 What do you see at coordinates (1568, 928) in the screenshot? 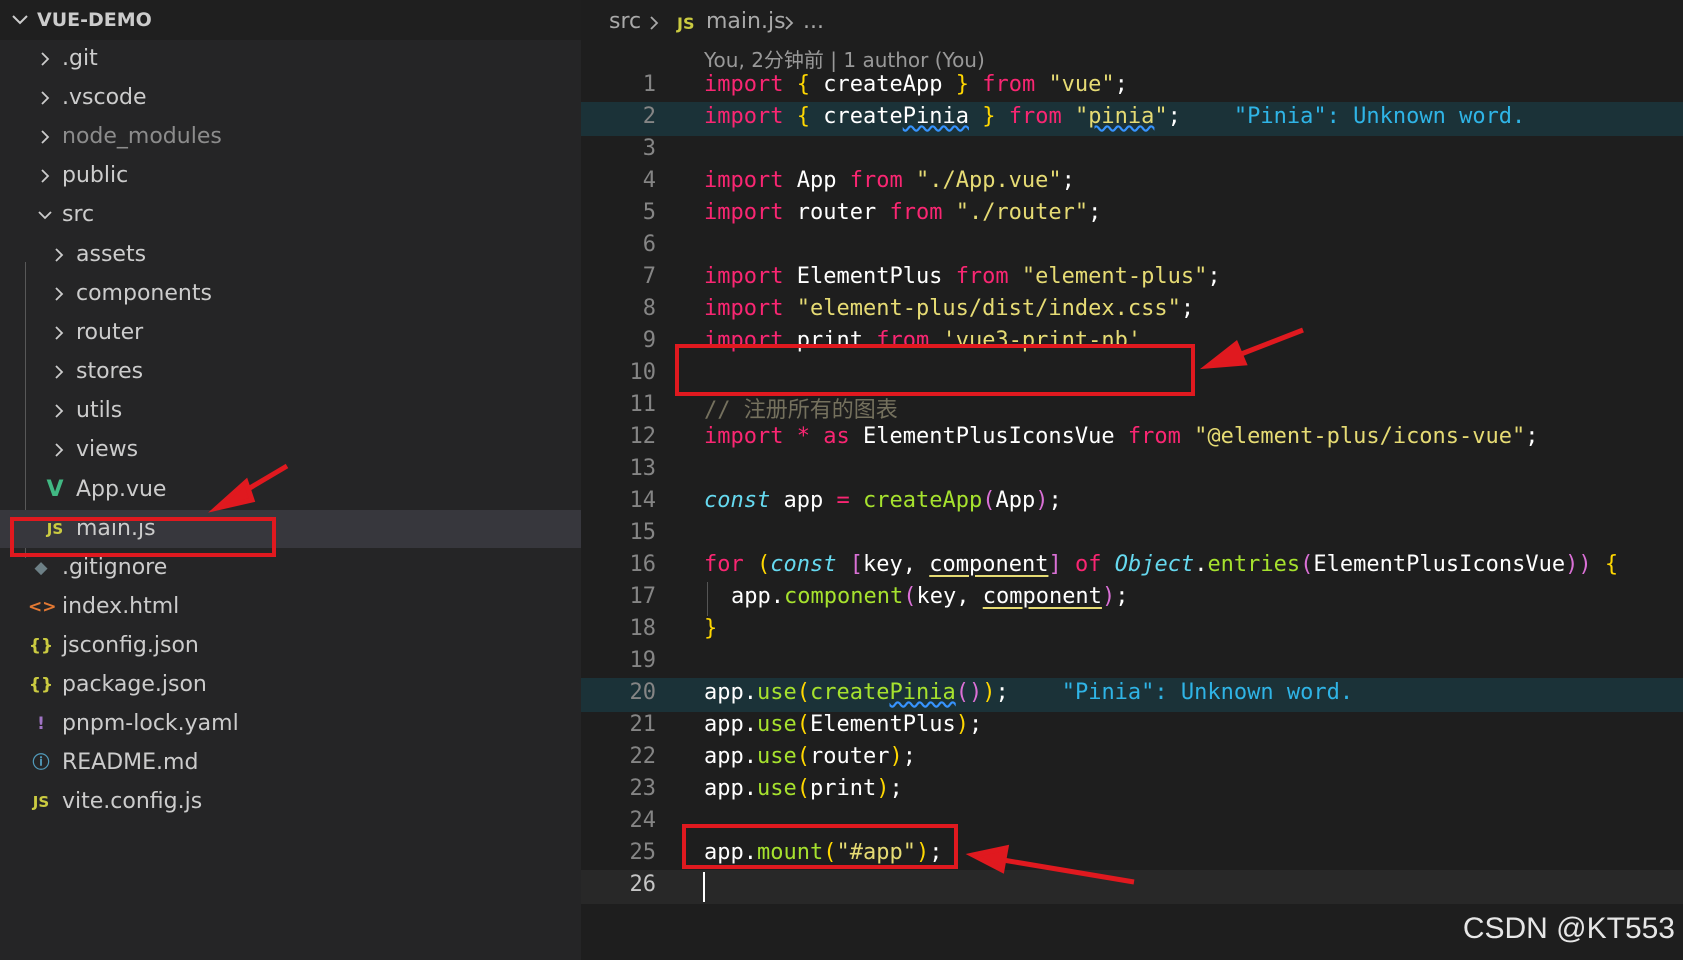
I see `watermark: CSDN @KT553` at bounding box center [1568, 928].